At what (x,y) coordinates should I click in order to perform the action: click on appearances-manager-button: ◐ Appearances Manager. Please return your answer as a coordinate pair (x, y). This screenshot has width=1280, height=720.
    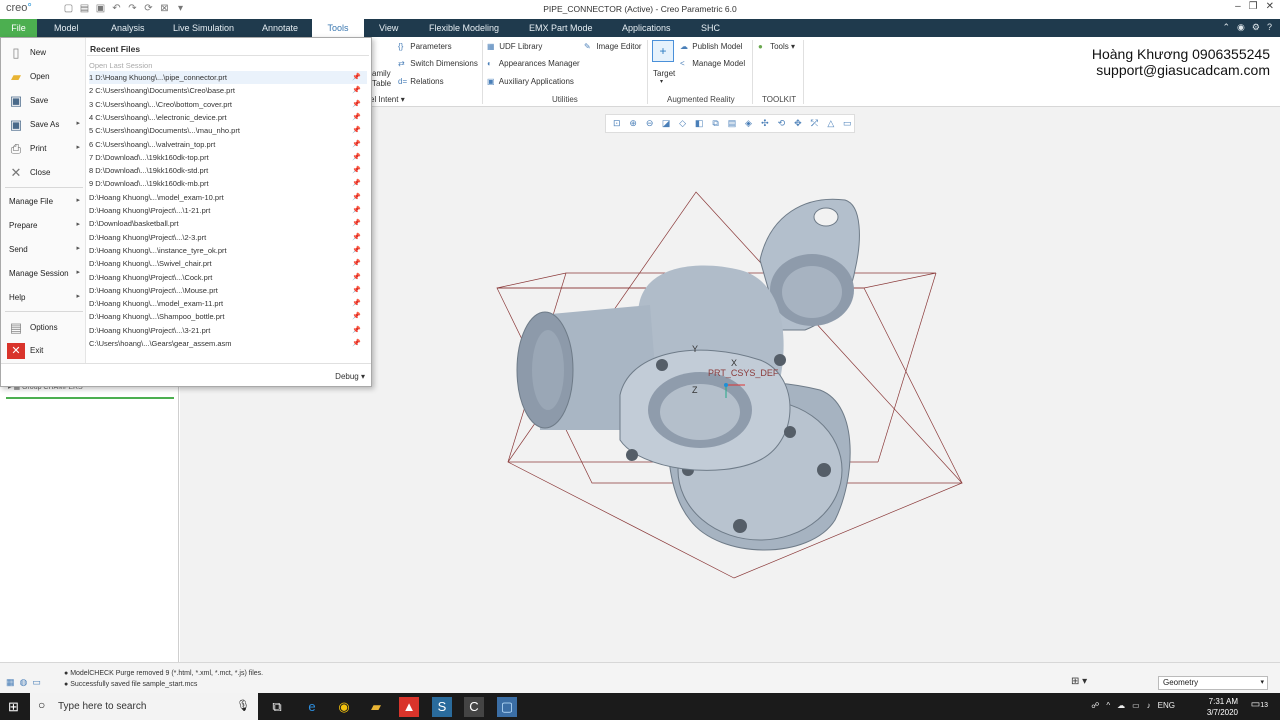
    Looking at the image, I should click on (533, 63).